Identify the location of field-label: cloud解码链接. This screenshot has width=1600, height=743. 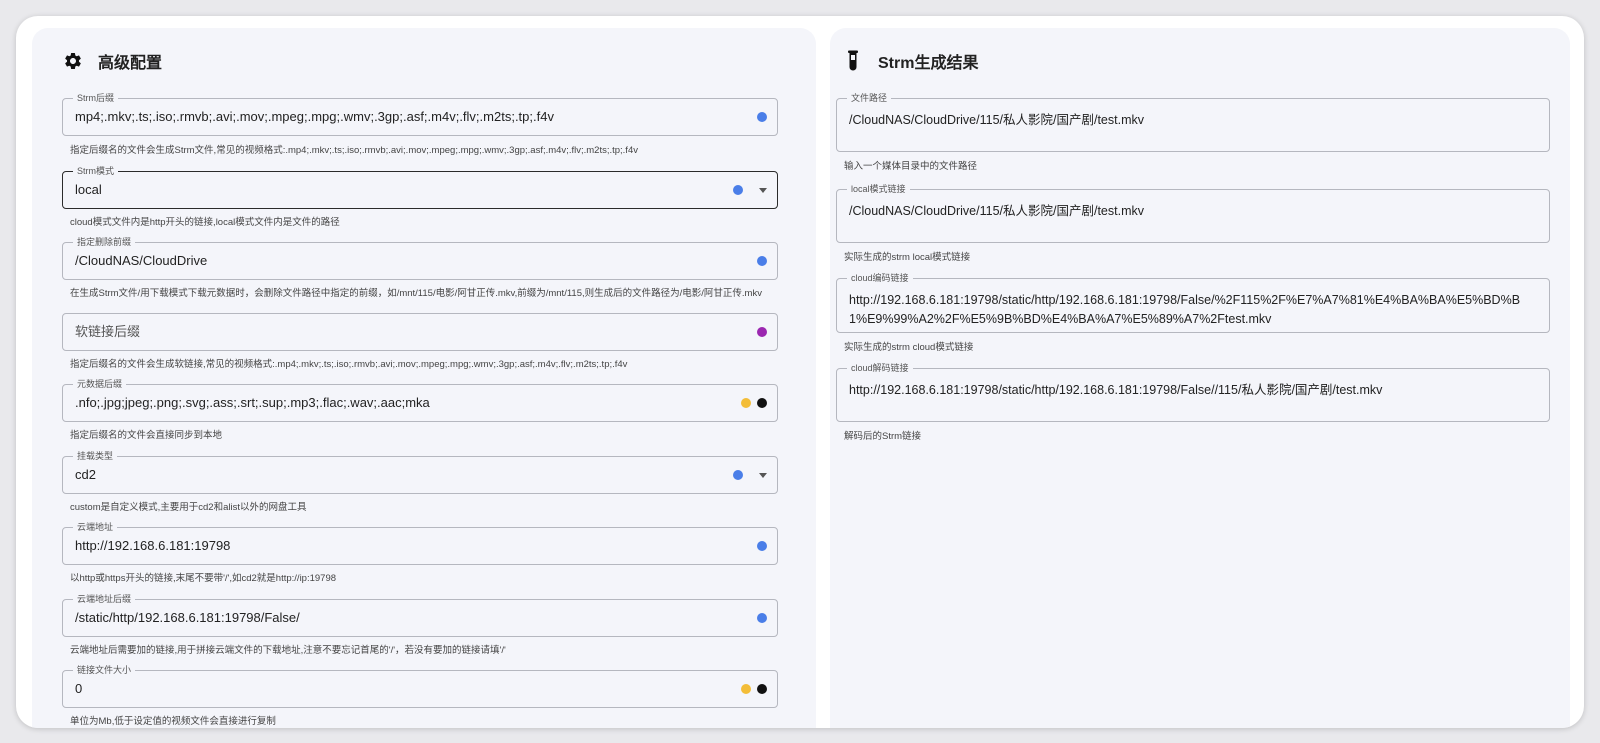
(880, 368).